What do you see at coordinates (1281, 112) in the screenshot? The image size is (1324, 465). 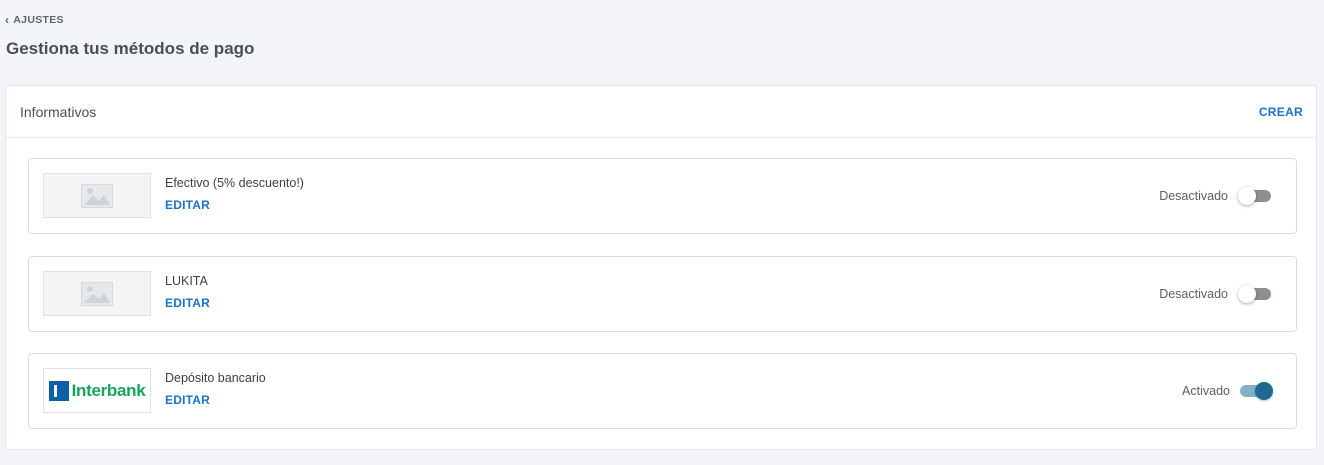 I see `create-button: CREAR` at bounding box center [1281, 112].